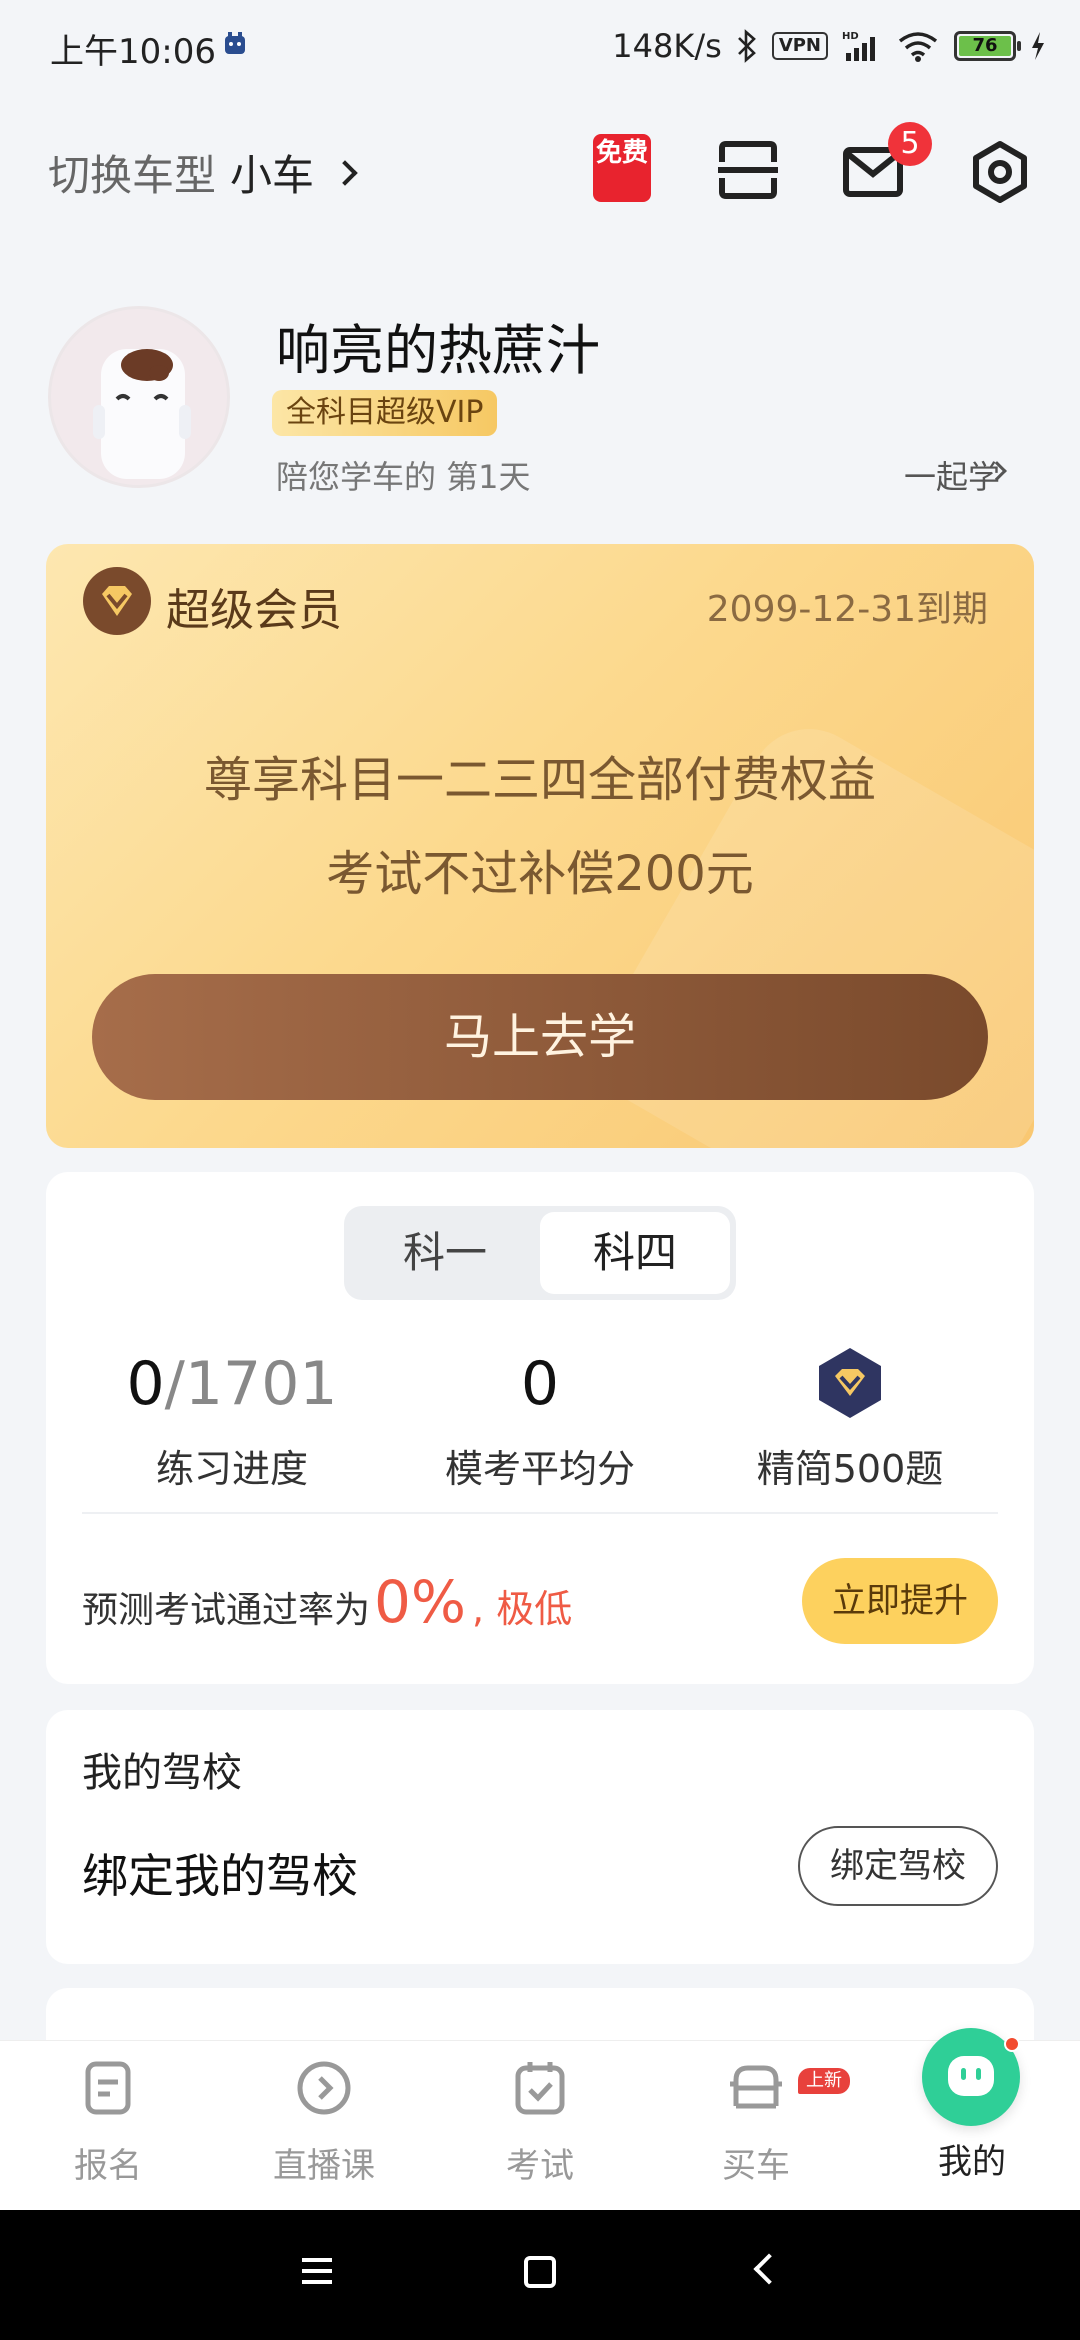 Image resolution: width=1080 pixels, height=2340 pixels. What do you see at coordinates (824, 2081) in the screenshot?
I see `new-badge: 上新` at bounding box center [824, 2081].